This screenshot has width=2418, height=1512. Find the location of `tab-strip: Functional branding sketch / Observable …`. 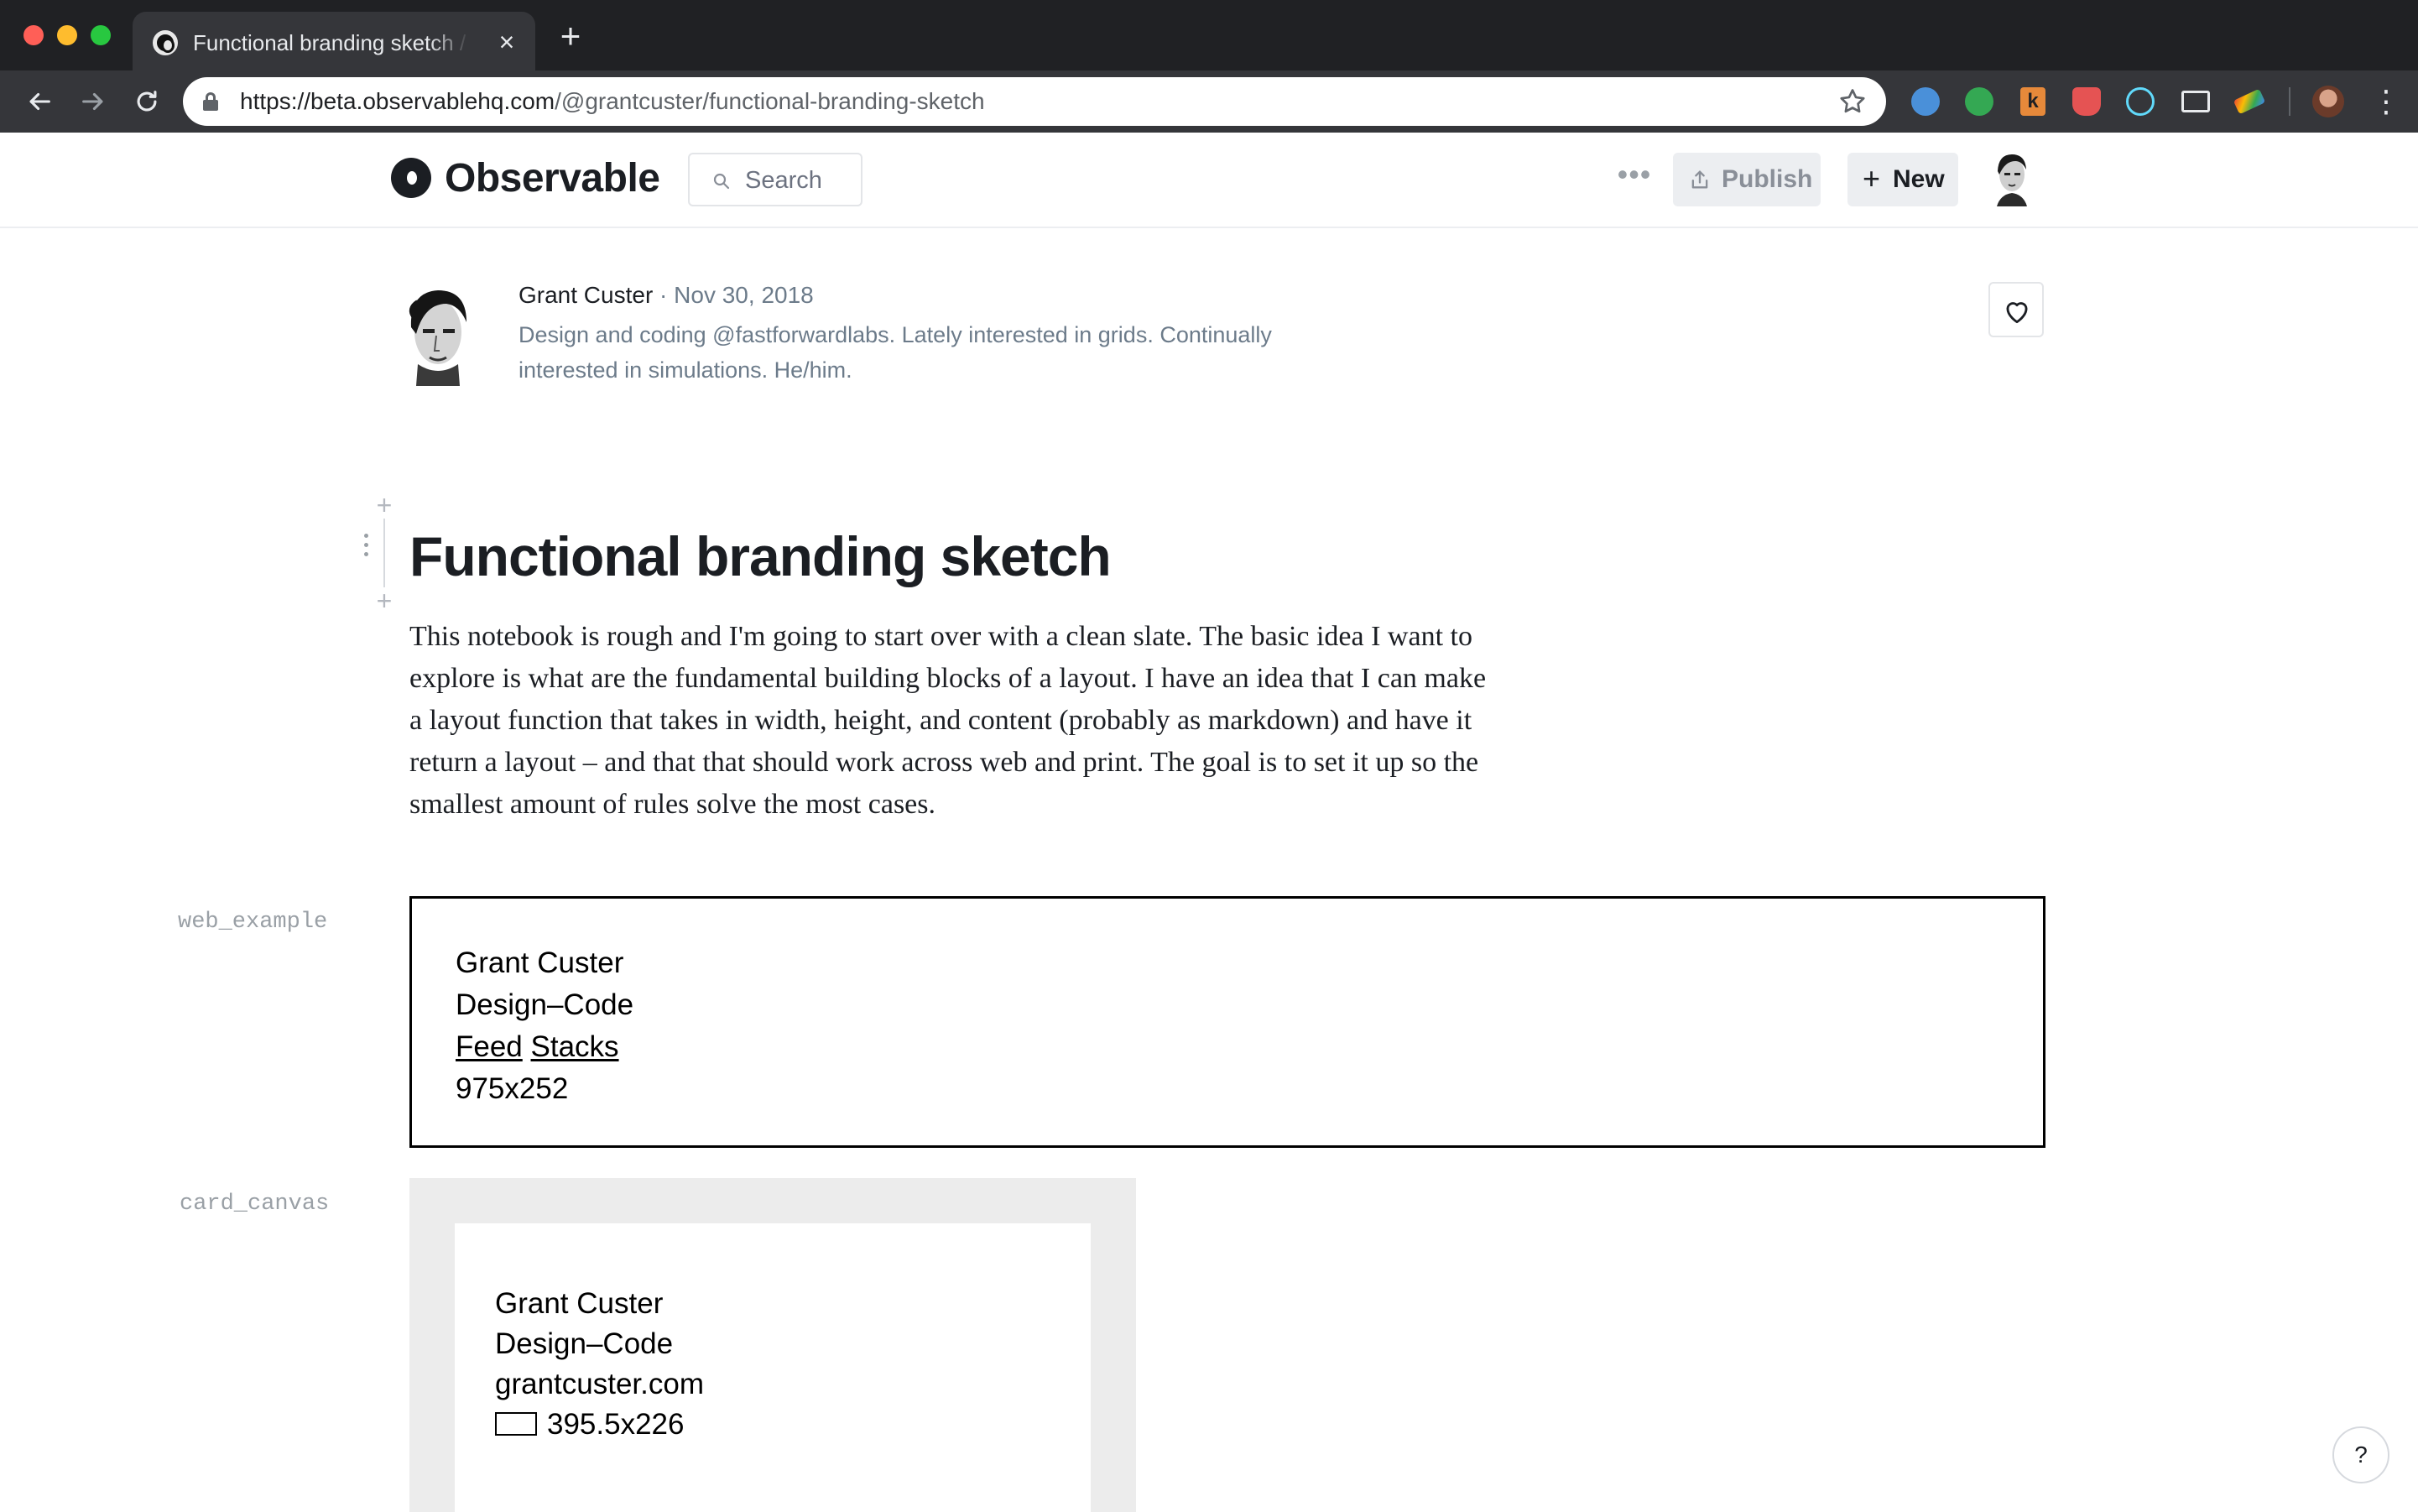

tab-strip: Functional branding sketch / Observable … is located at coordinates (1209, 35).